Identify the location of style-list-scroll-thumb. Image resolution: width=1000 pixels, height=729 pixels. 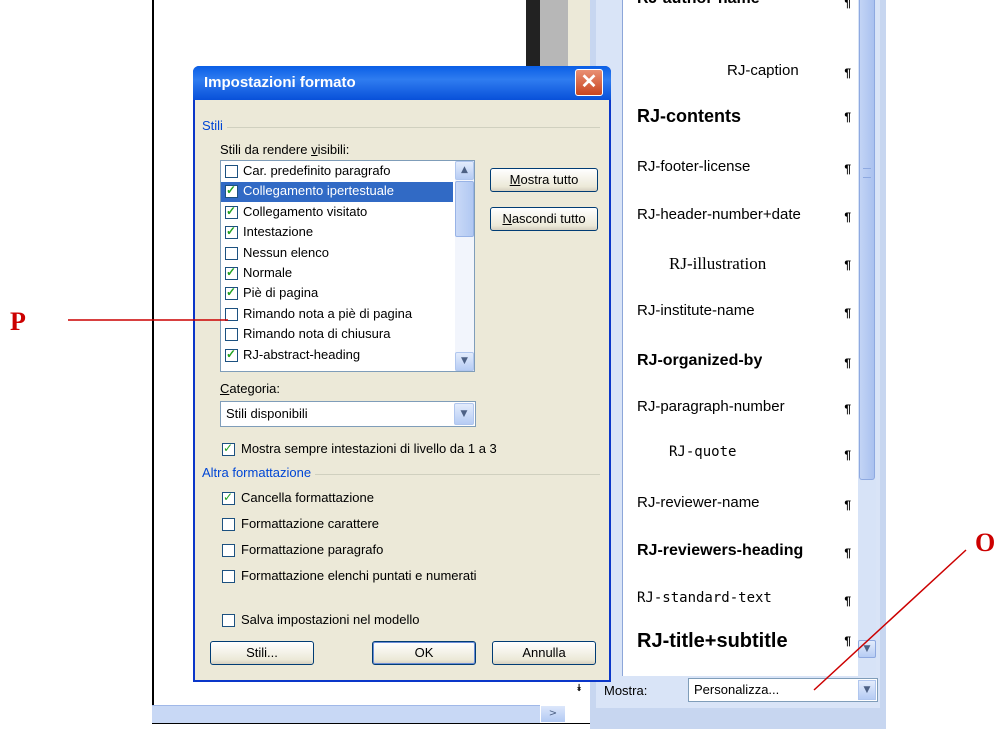
(867, 240).